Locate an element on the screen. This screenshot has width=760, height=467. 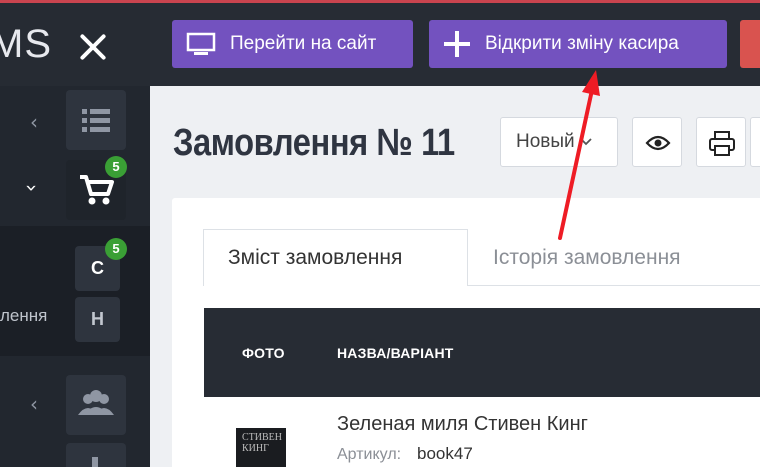
open-cashier-shift-button: Відкрити зміну касира is located at coordinates (578, 44).